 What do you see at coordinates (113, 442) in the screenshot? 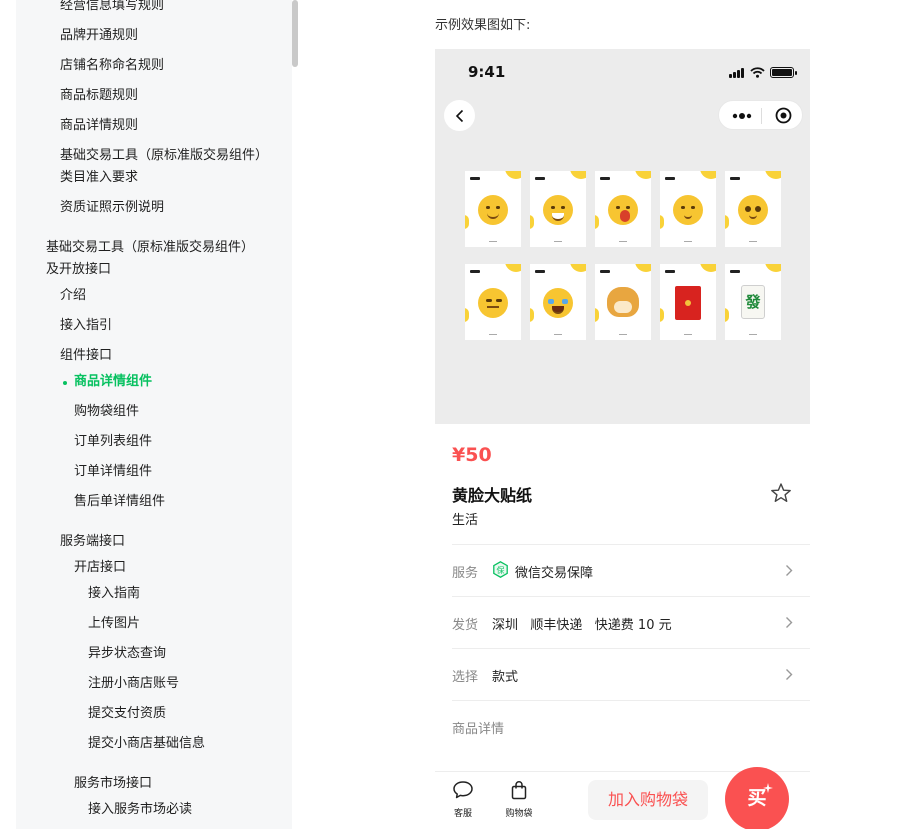
I see `sidebar-item-order-list-component: 订单列表组件` at bounding box center [113, 442].